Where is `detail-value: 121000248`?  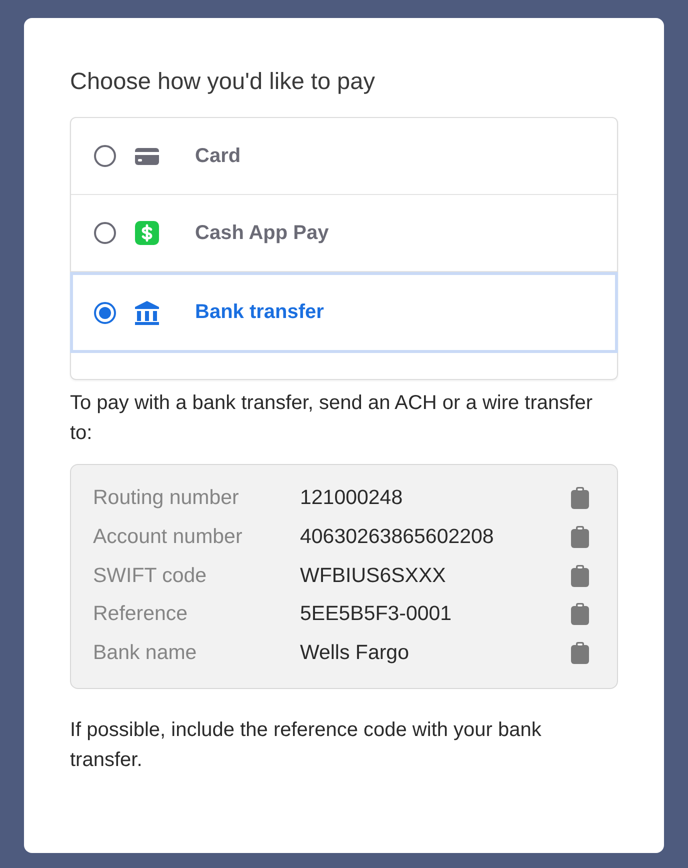 detail-value: 121000248 is located at coordinates (352, 498).